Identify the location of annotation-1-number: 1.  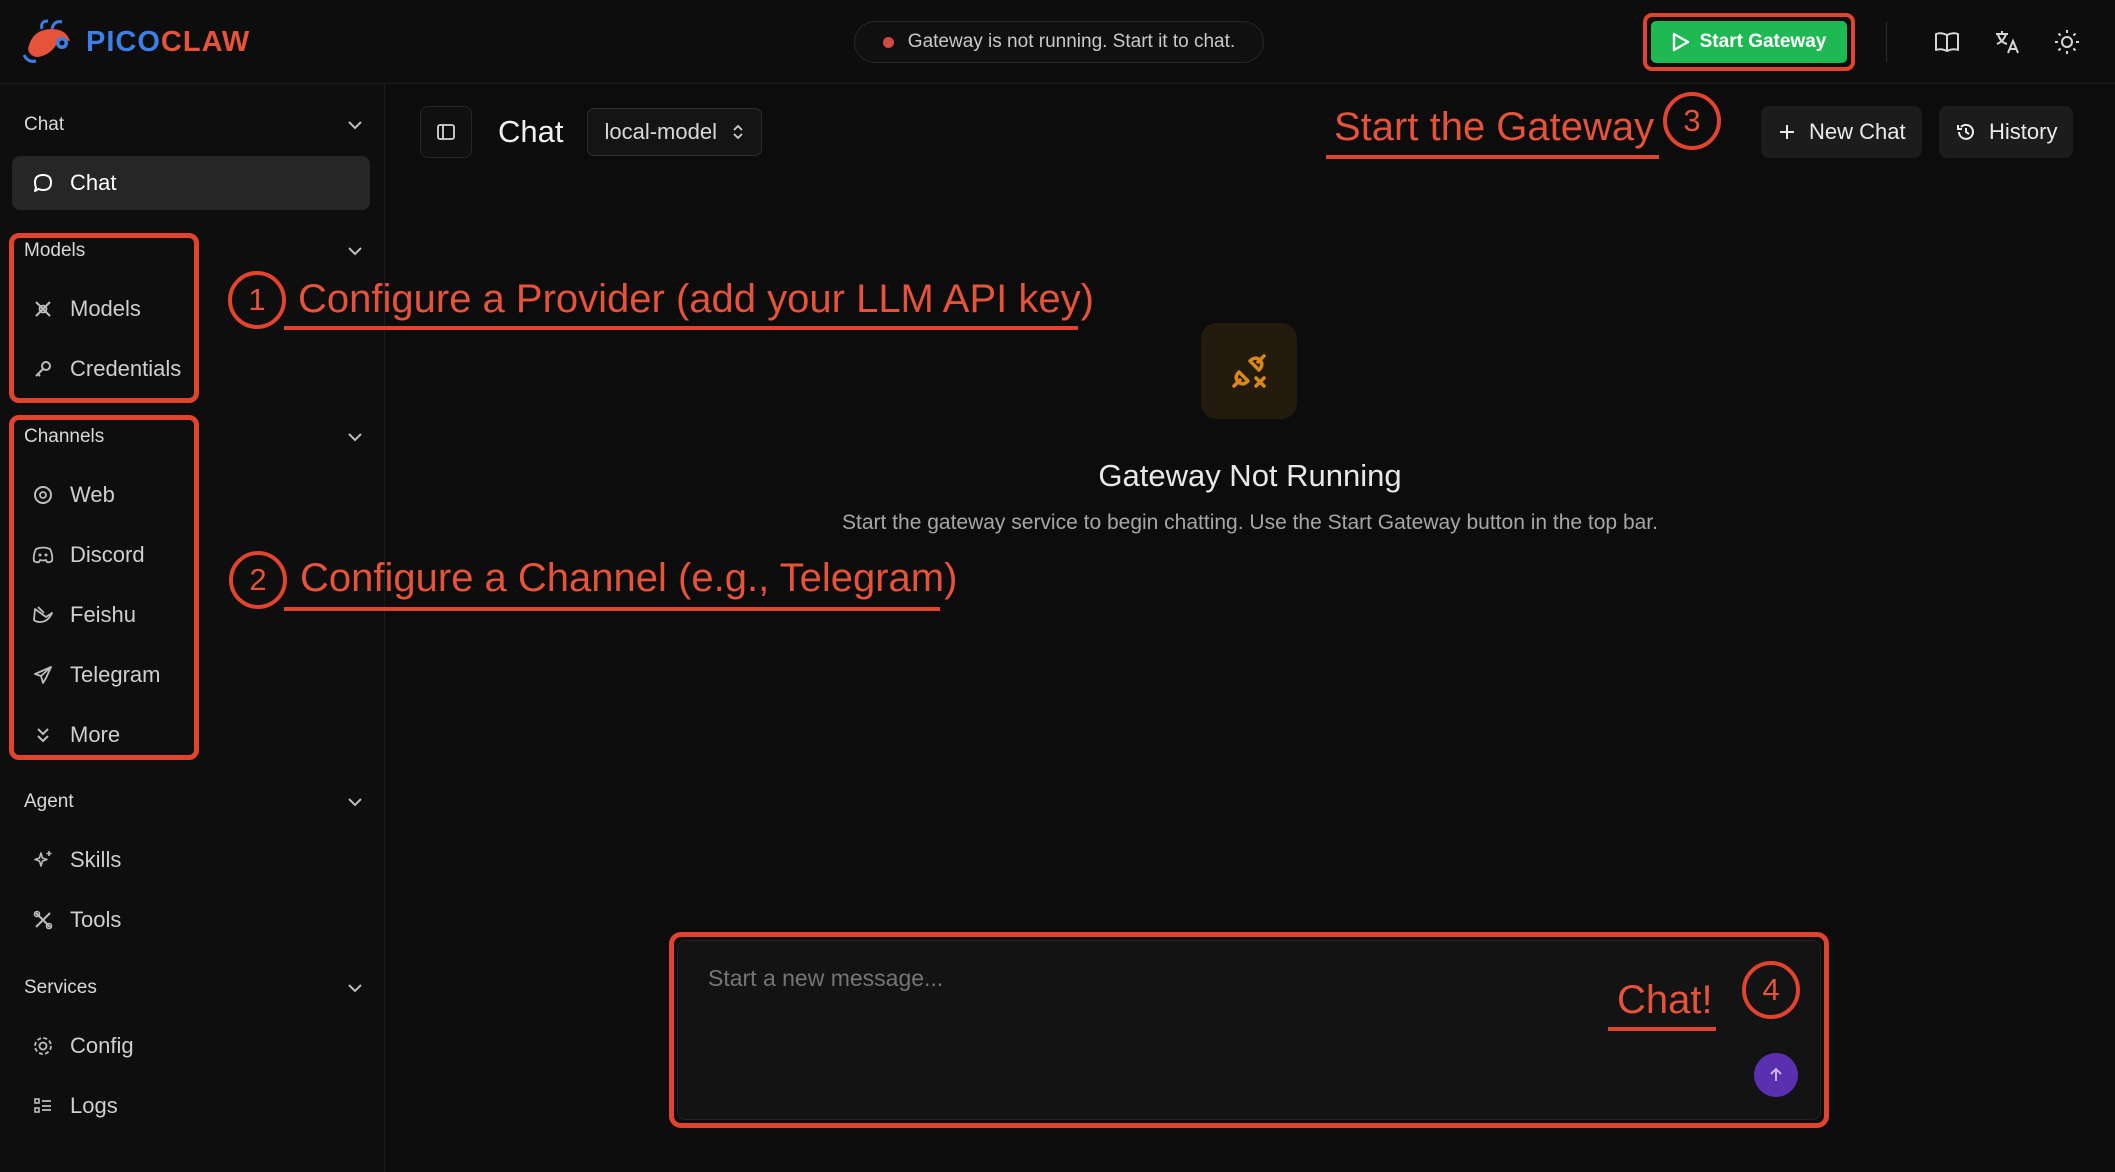
(257, 300).